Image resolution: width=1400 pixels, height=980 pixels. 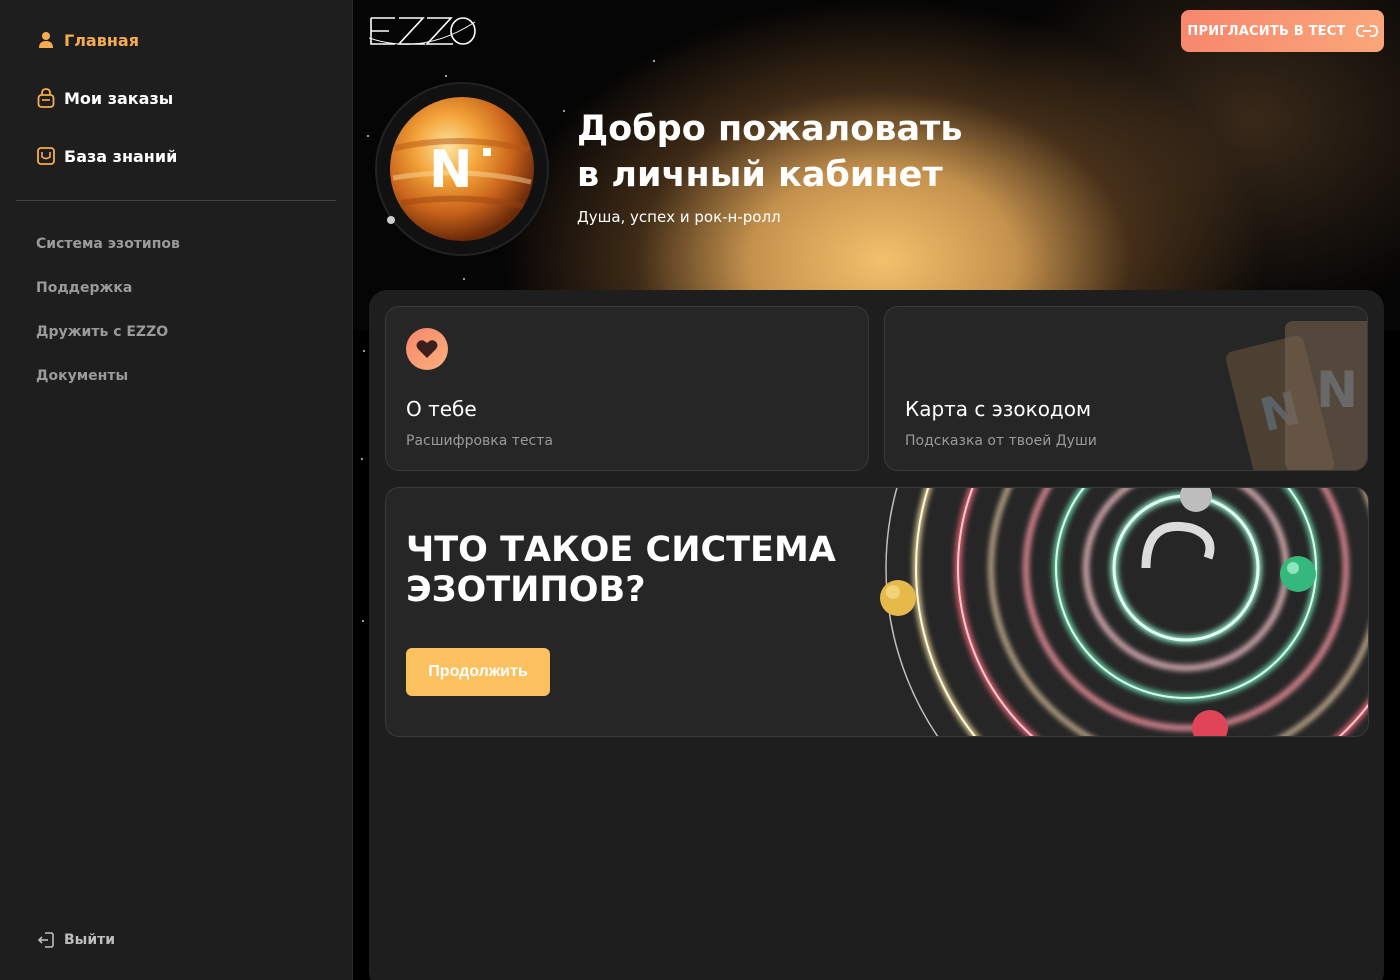 I want to click on user-icon, so click(x=46, y=40).